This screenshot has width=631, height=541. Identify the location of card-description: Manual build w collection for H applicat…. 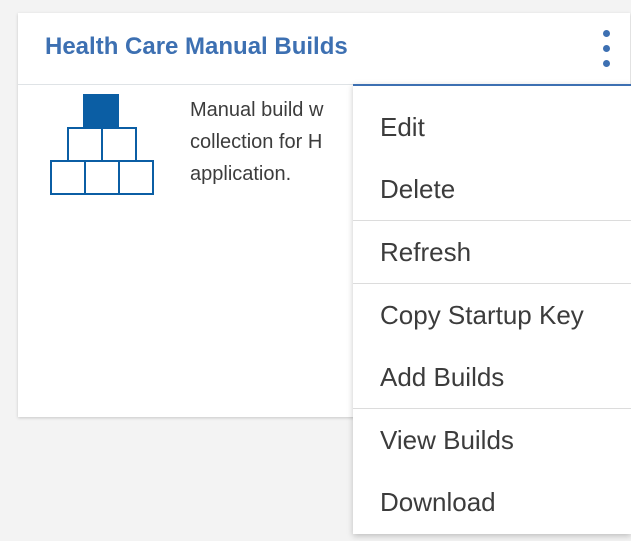
(275, 142).